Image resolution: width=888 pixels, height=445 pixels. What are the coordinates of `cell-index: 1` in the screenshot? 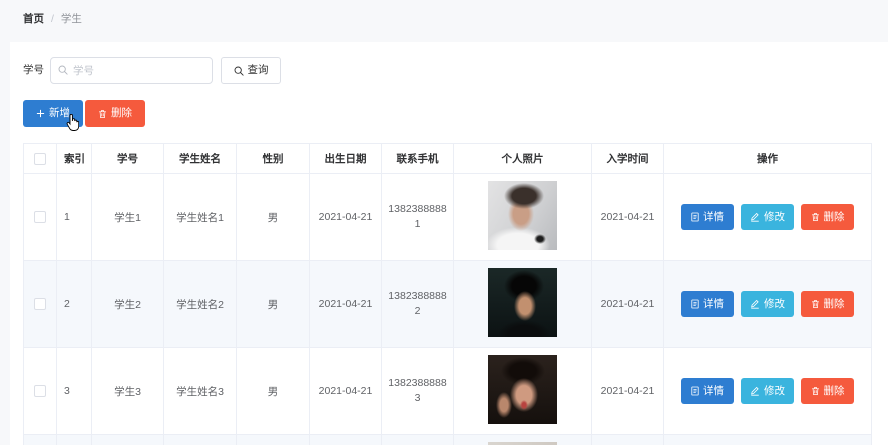 It's located at (74, 217).